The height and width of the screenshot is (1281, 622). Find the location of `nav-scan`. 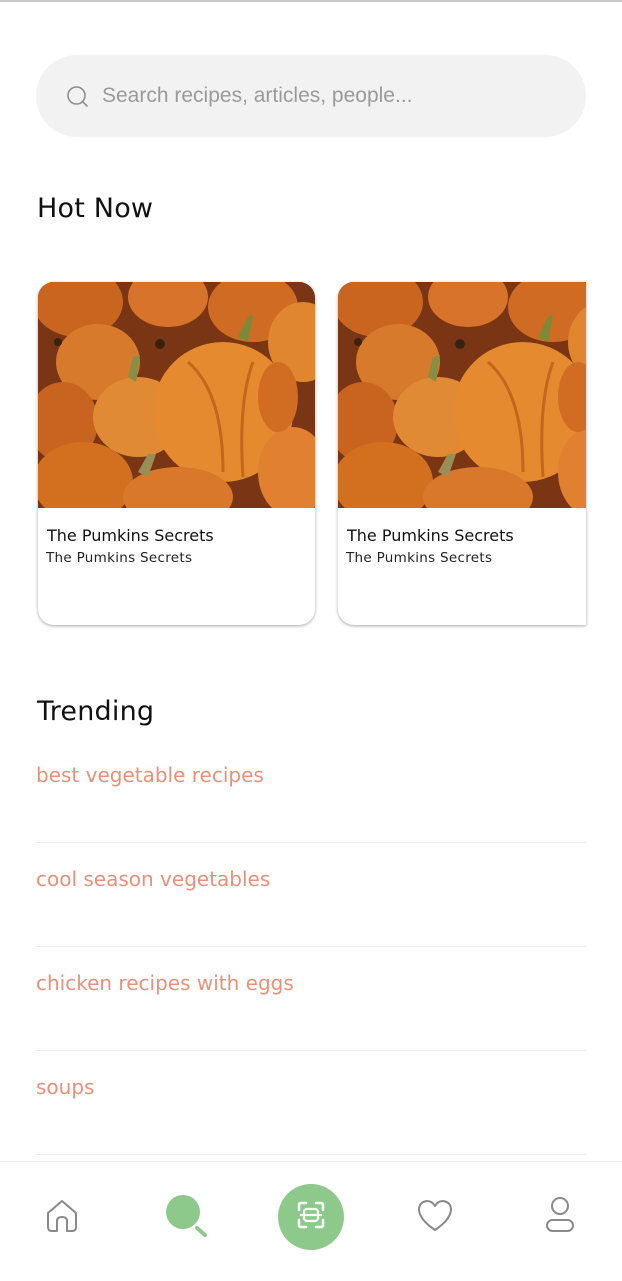

nav-scan is located at coordinates (311, 1217).